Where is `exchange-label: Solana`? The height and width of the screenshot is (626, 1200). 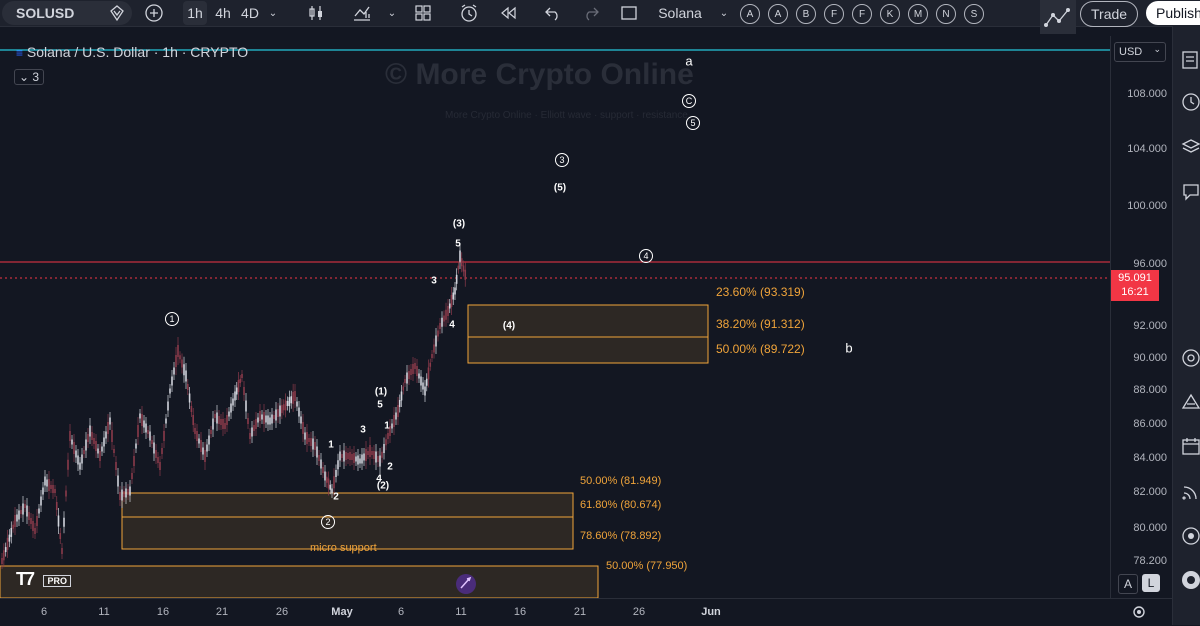
exchange-label: Solana is located at coordinates (680, 13).